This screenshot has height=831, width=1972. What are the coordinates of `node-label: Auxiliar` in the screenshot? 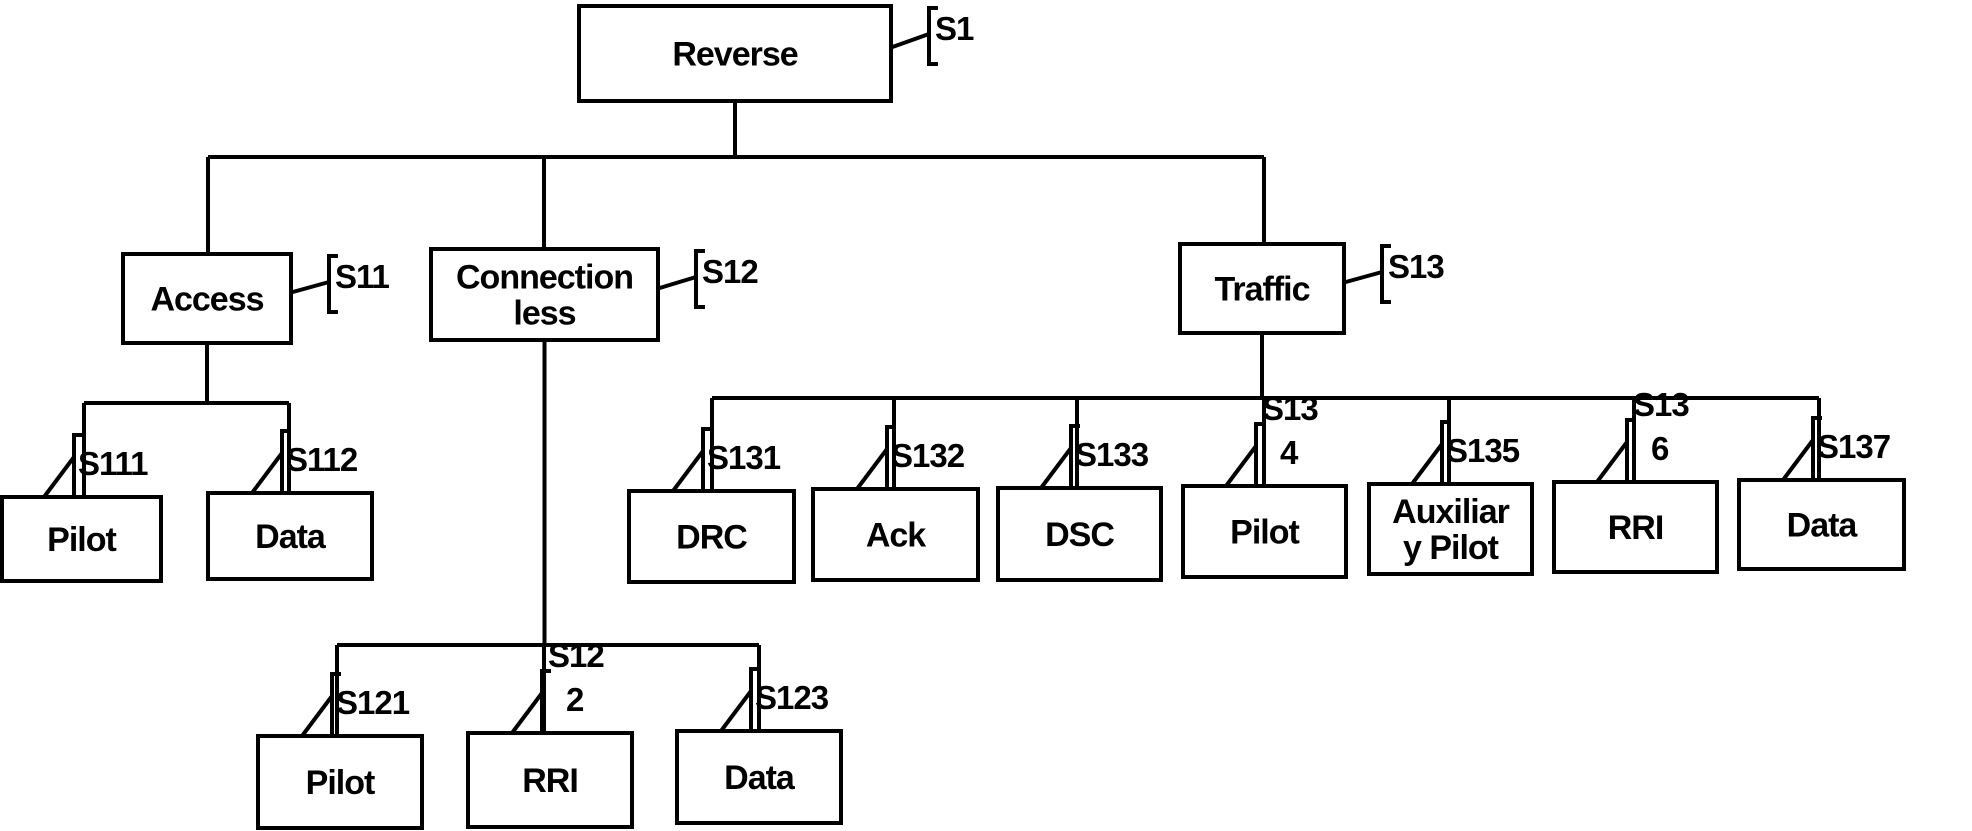 It's located at (1450, 512).